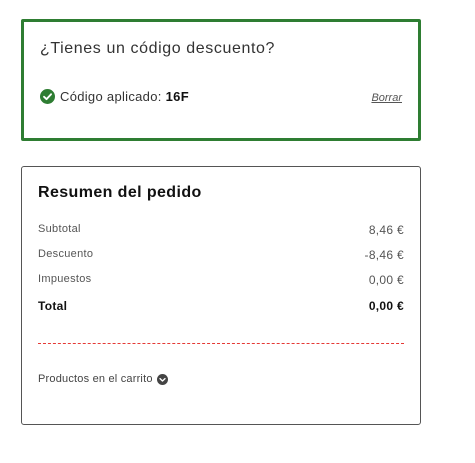  I want to click on clear-code-link: Borrar, so click(386, 98).